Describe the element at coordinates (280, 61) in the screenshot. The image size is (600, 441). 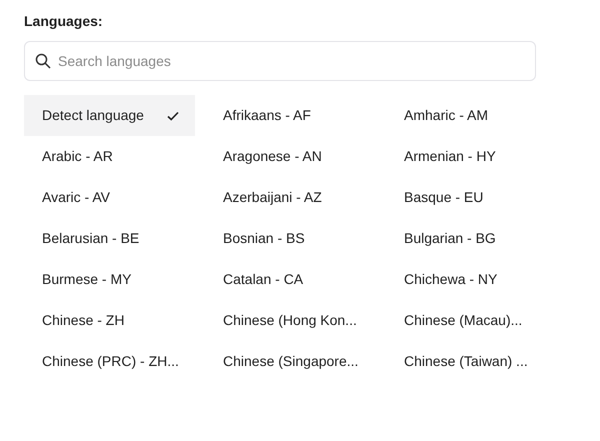
I see `search-field: Search languages` at that location.